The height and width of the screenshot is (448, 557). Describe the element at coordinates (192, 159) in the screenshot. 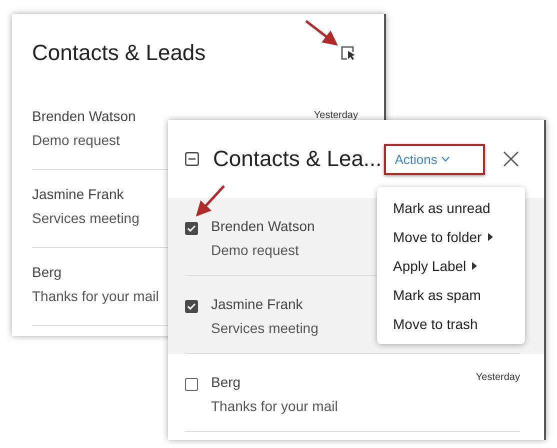

I see `deselect-all-icon` at that location.